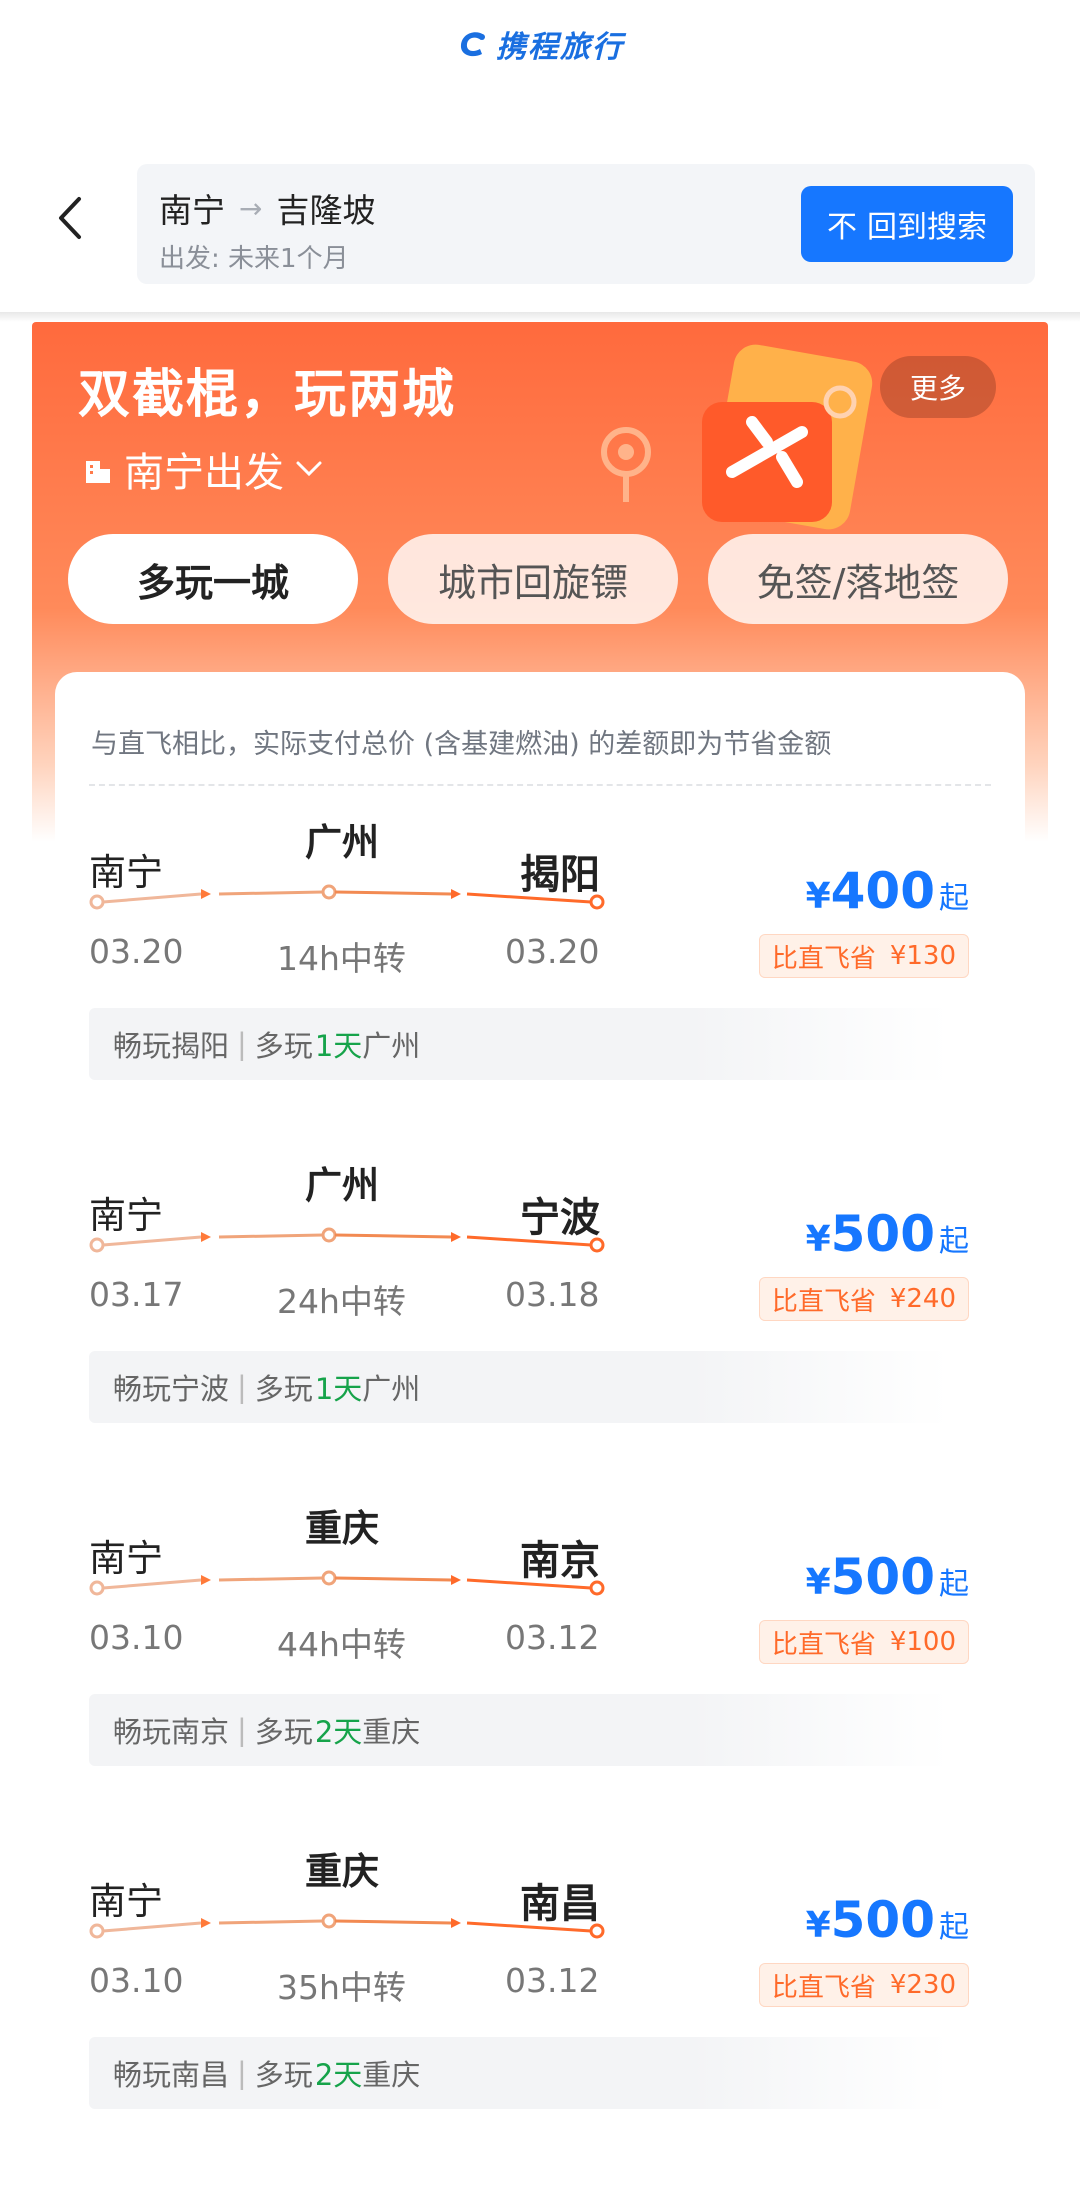  I want to click on departure-city-selector: 南宁出发, so click(203, 469).